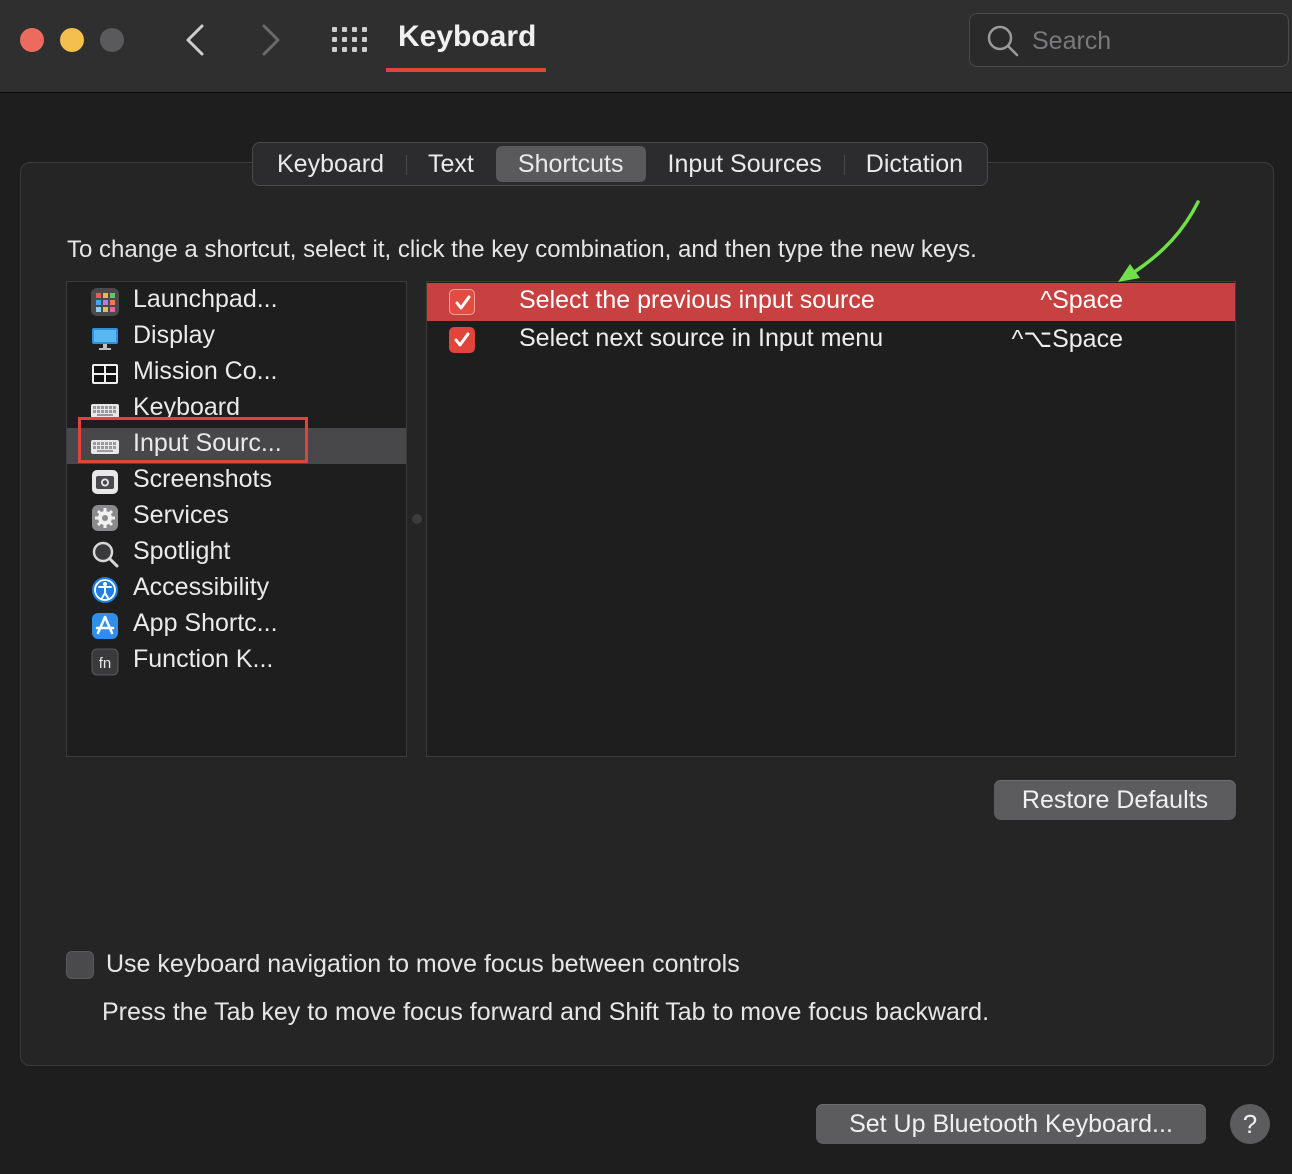  What do you see at coordinates (80, 965) in the screenshot?
I see `keyboard-navigation-checkbox` at bounding box center [80, 965].